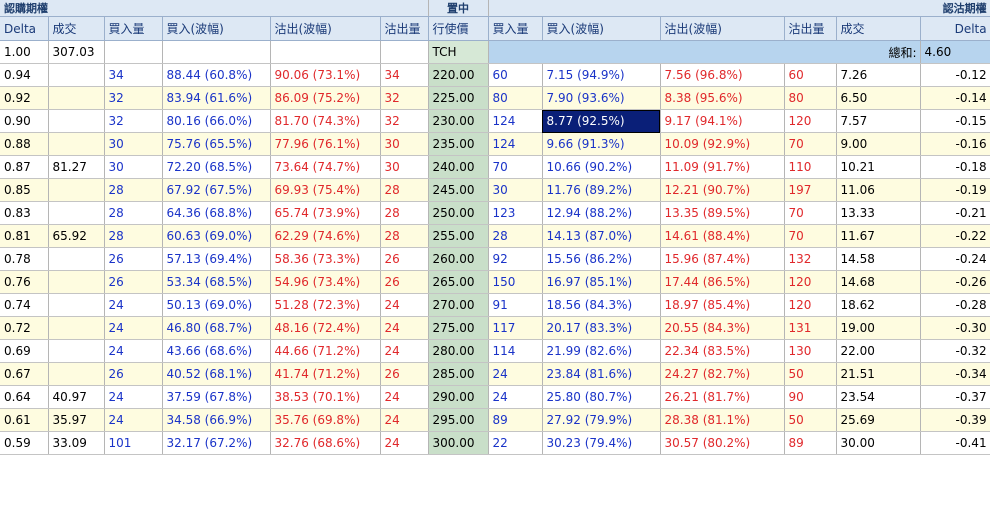 The height and width of the screenshot is (519, 990). I want to click on call-delta-cell: 0.69, so click(24, 351).